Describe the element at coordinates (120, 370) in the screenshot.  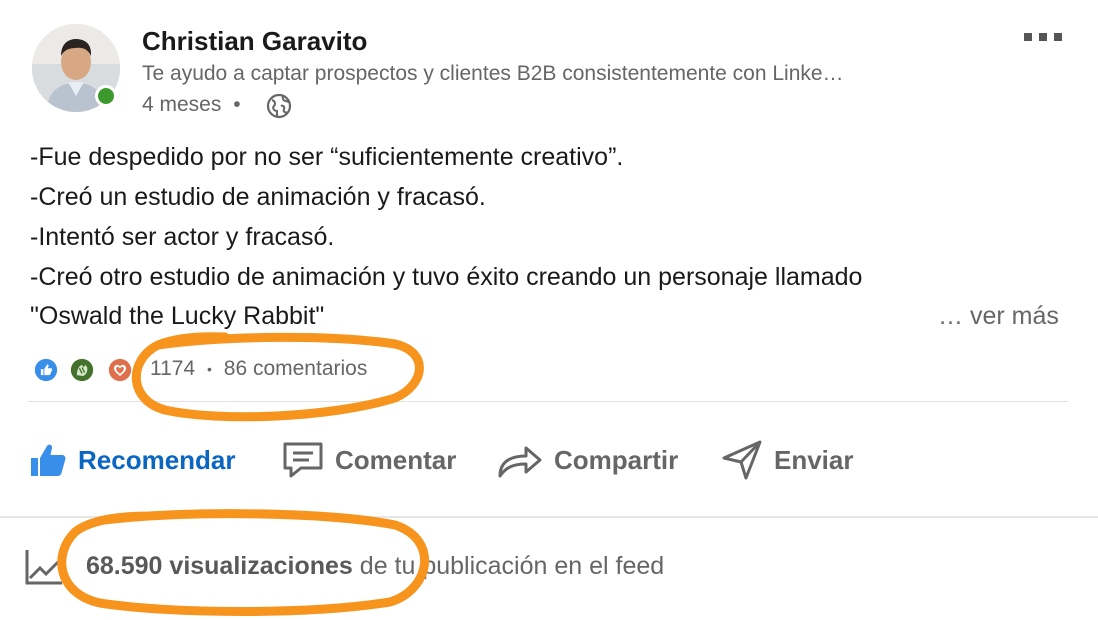
I see `love-icon` at that location.